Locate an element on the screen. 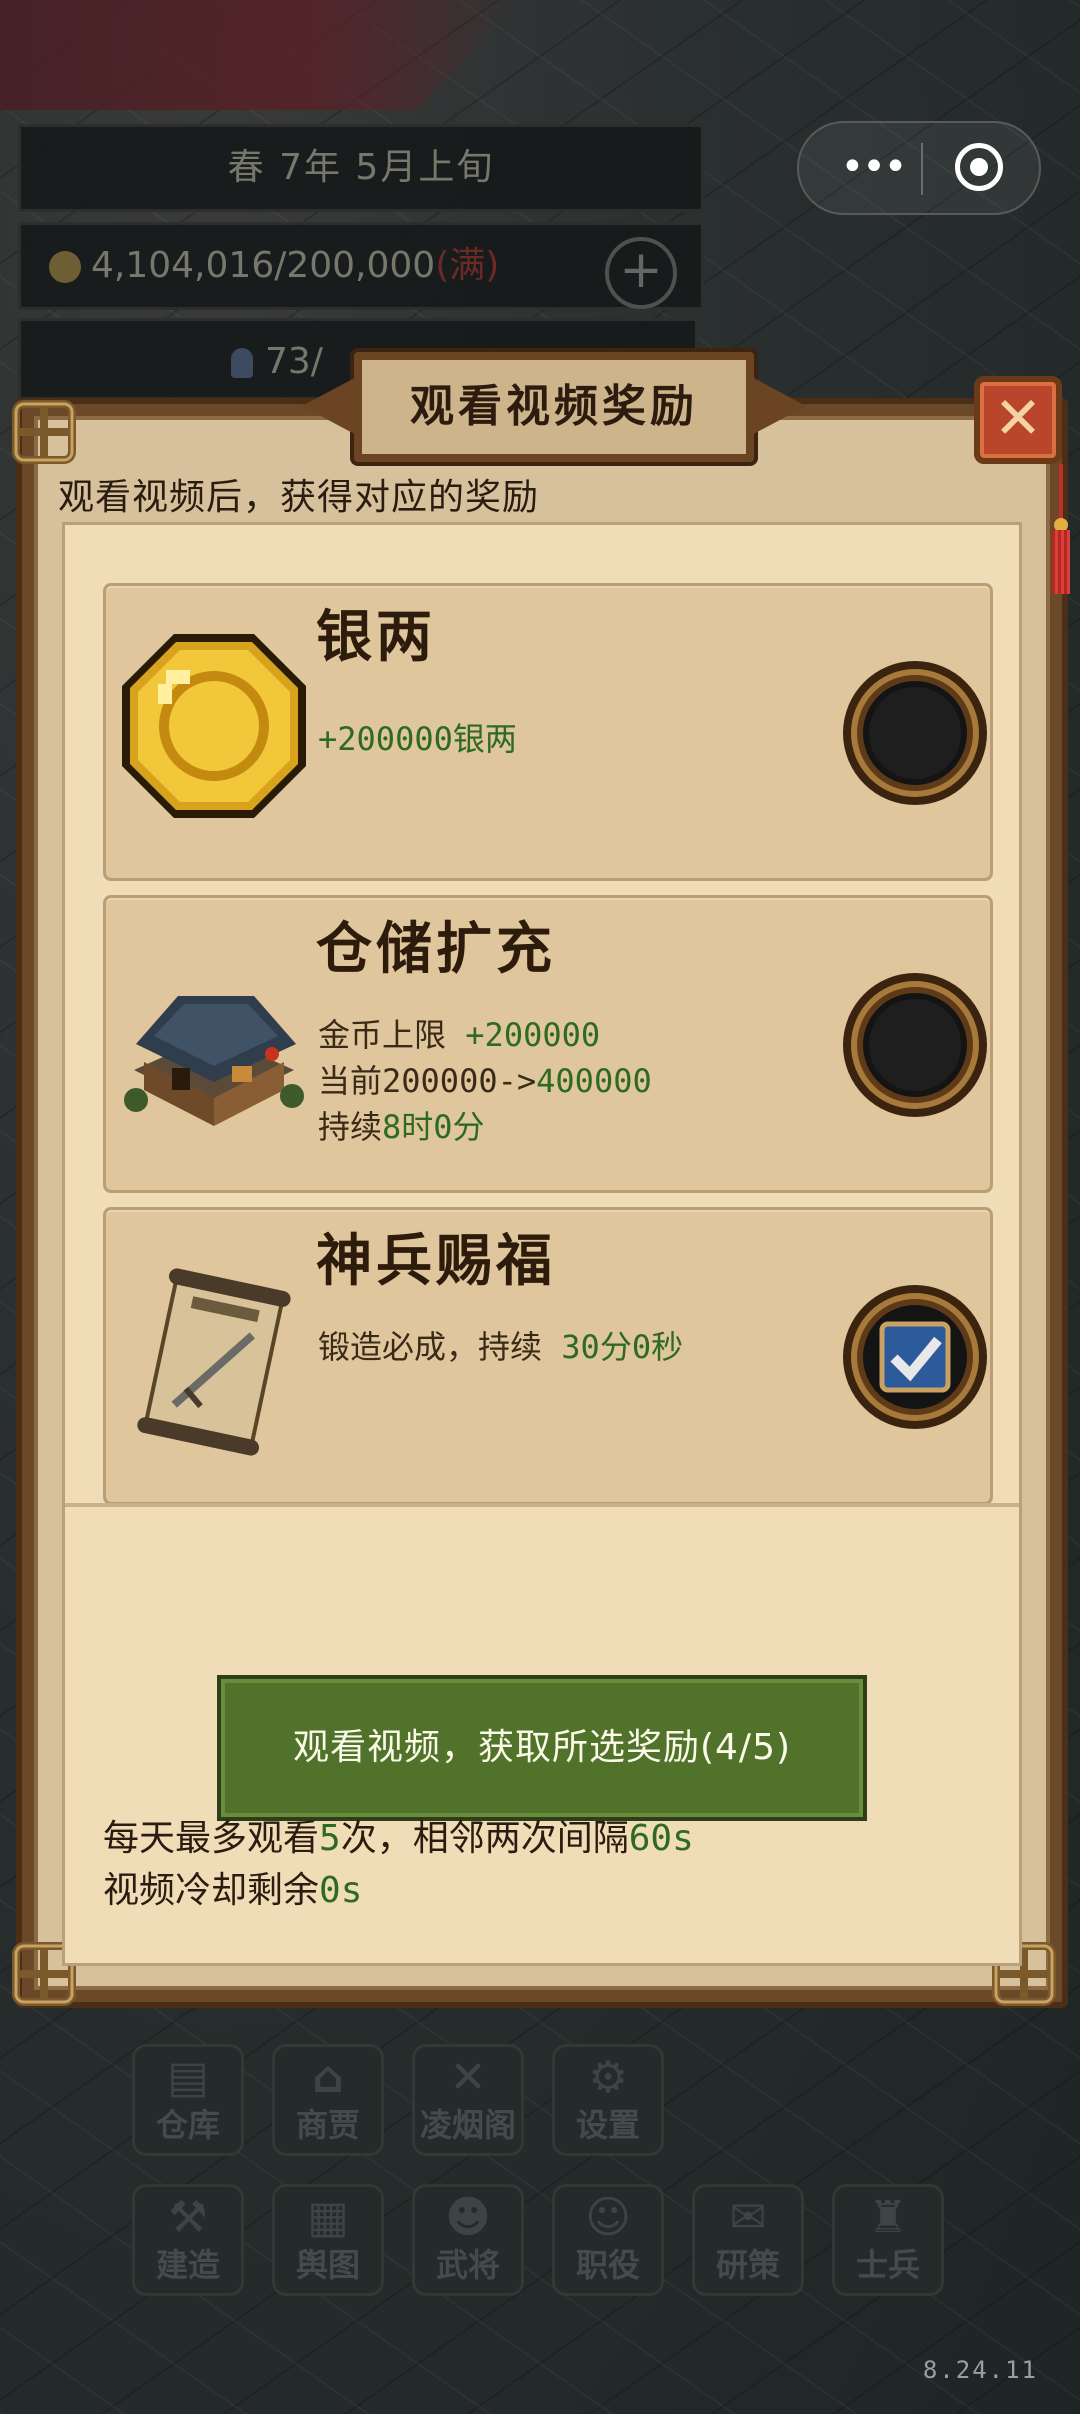 This screenshot has width=1080, height=2414. storage-current-line: 当前200000->400000 is located at coordinates (485, 1081).